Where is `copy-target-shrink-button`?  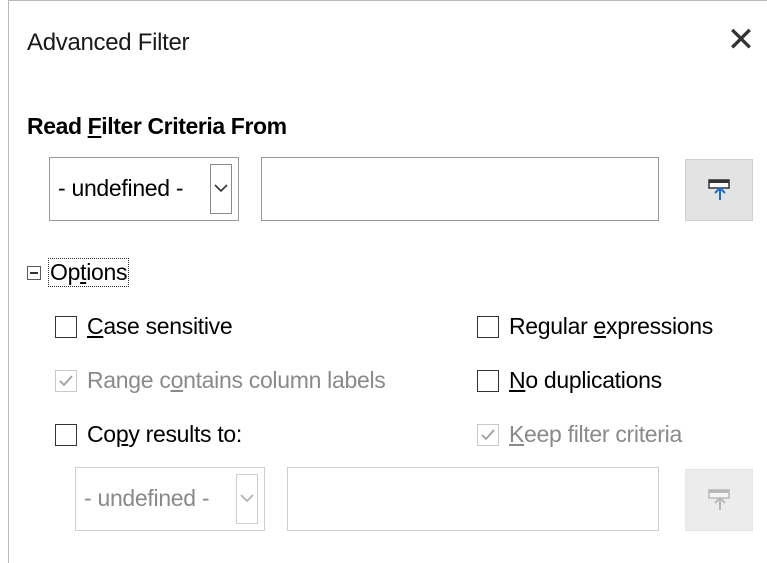 copy-target-shrink-button is located at coordinates (719, 500).